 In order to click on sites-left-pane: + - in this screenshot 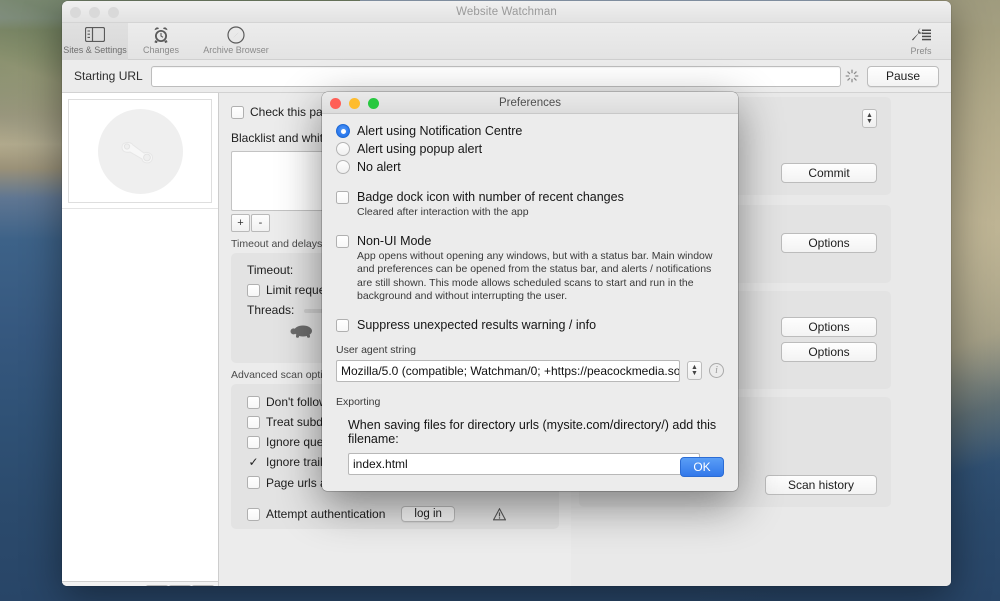, I will do `click(140, 339)`.